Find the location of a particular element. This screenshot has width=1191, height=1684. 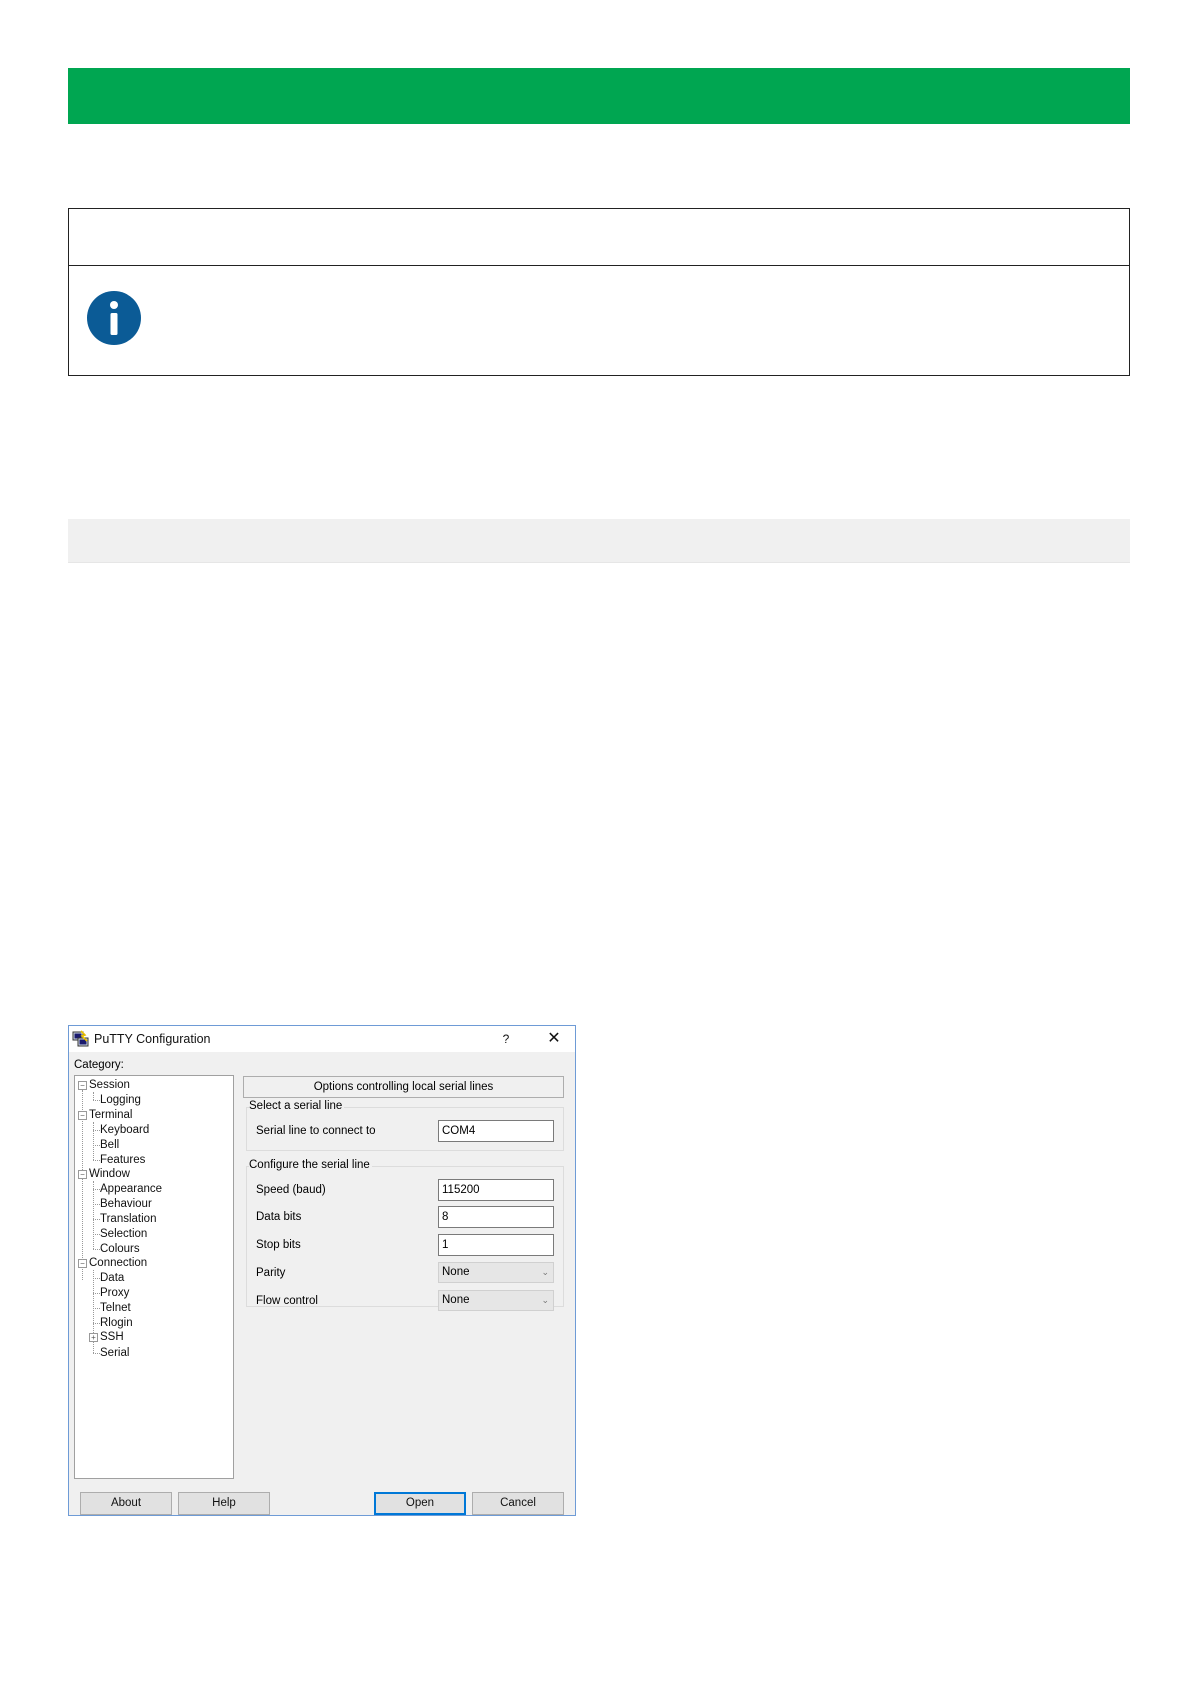

help-button: Help is located at coordinates (224, 1503).